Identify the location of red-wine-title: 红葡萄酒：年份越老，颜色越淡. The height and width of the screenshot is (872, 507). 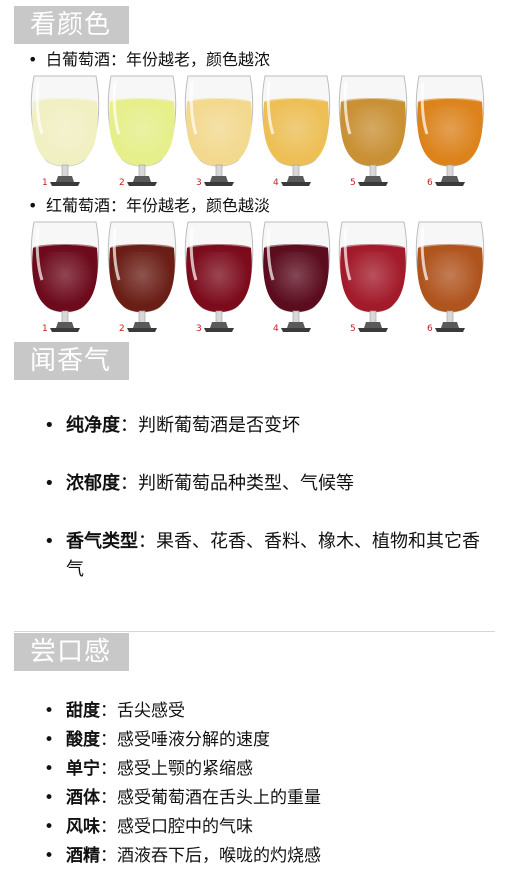
(158, 205).